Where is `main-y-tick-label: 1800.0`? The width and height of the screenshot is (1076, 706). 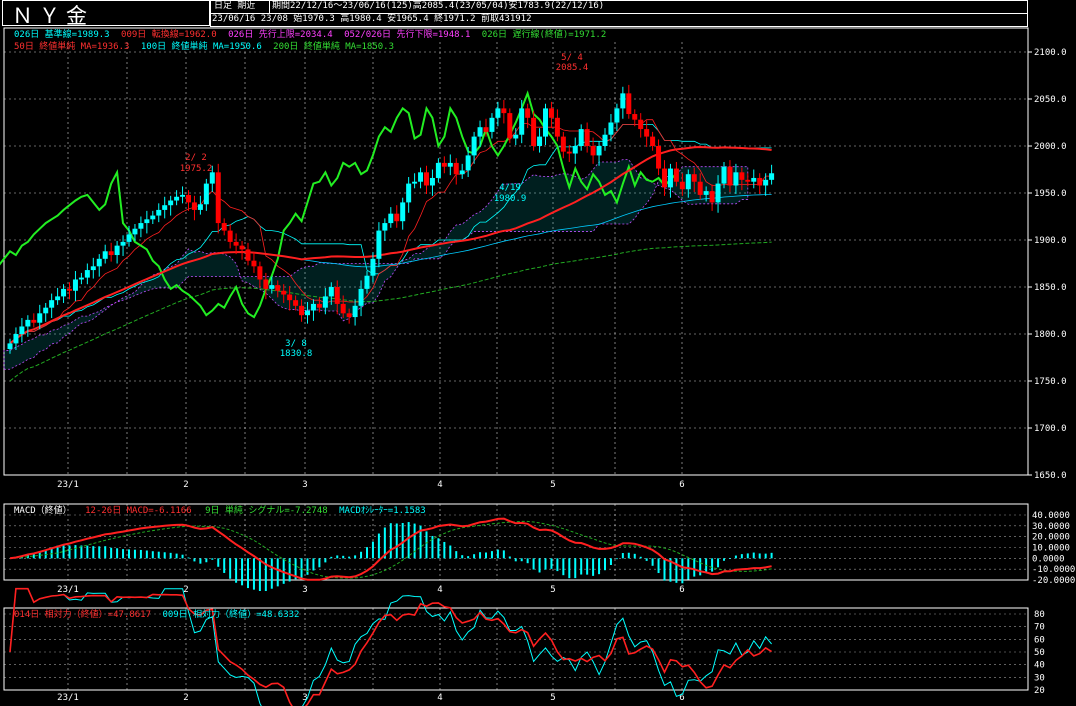 main-y-tick-label: 1800.0 is located at coordinates (1050, 335).